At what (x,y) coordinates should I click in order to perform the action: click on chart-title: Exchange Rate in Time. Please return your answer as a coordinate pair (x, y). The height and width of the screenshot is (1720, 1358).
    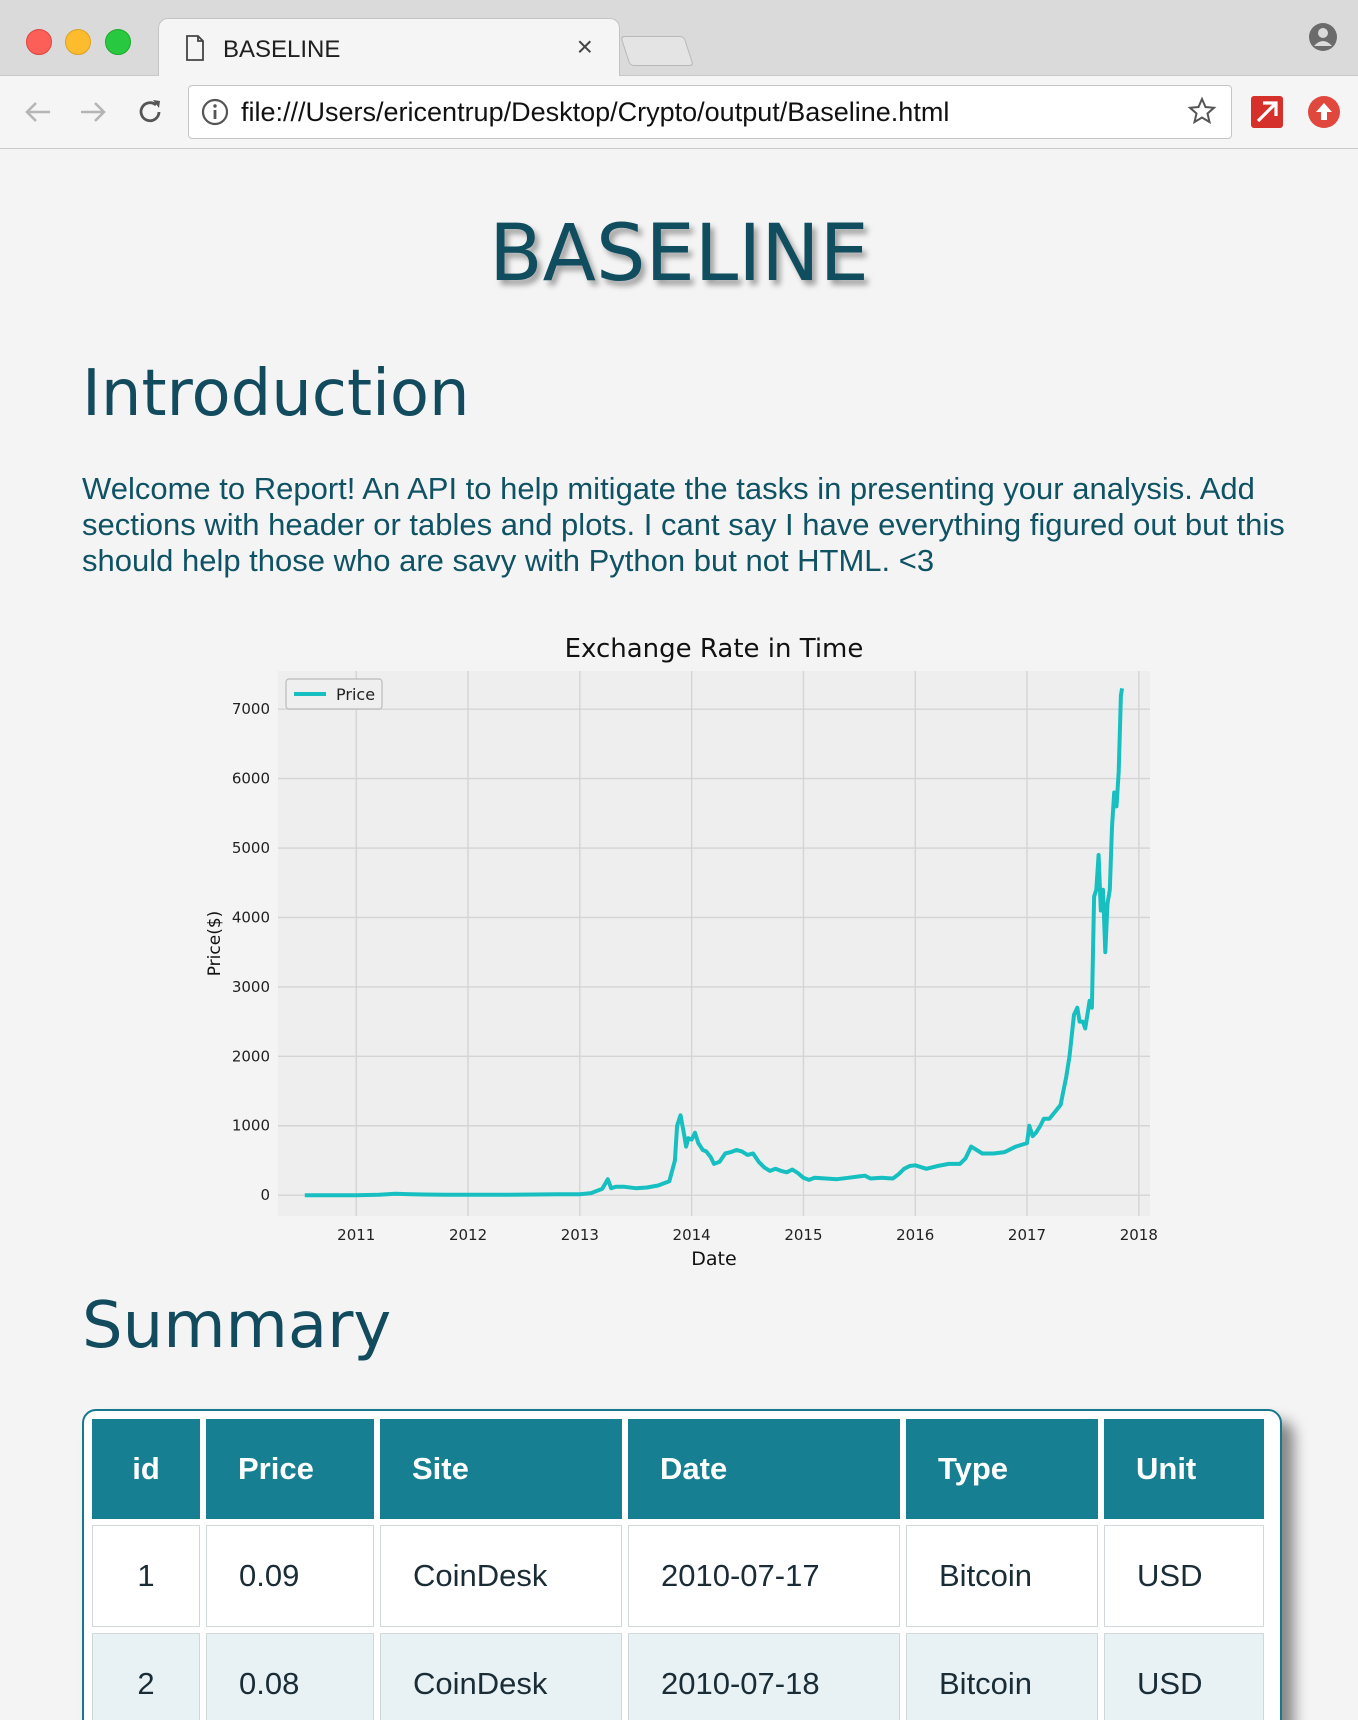
    Looking at the image, I should click on (714, 649).